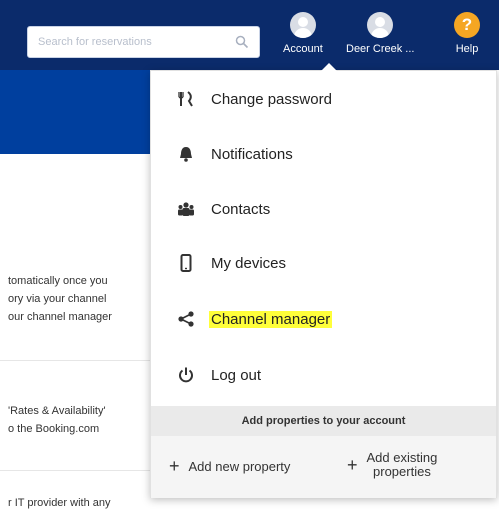  What do you see at coordinates (54, 429) in the screenshot?
I see `background-text: o the Booking.com` at bounding box center [54, 429].